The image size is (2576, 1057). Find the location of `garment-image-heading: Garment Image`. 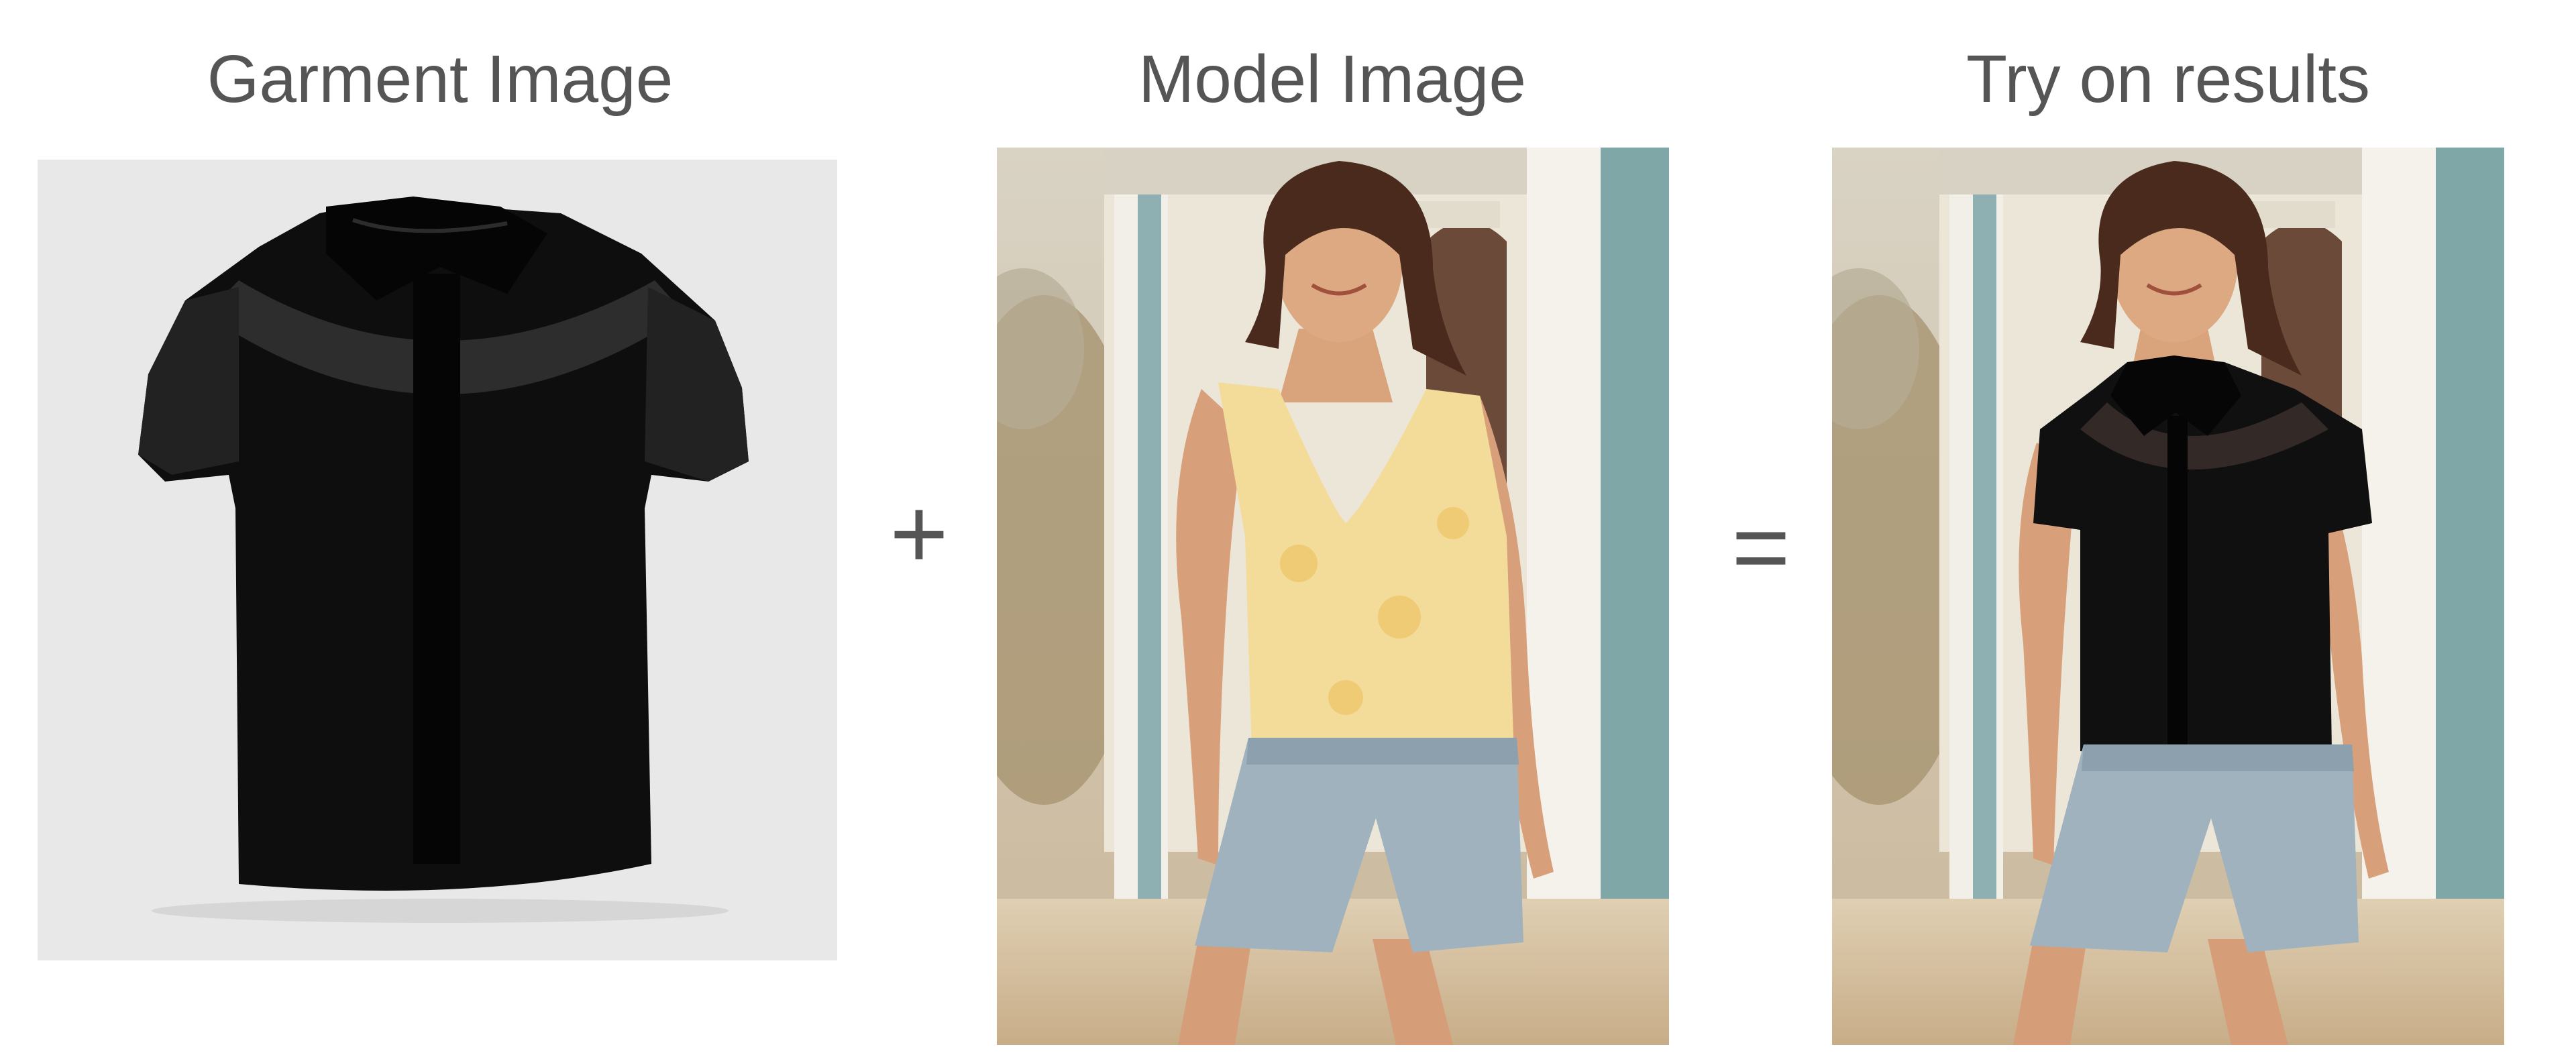

garment-image-heading: Garment Image is located at coordinates (440, 79).